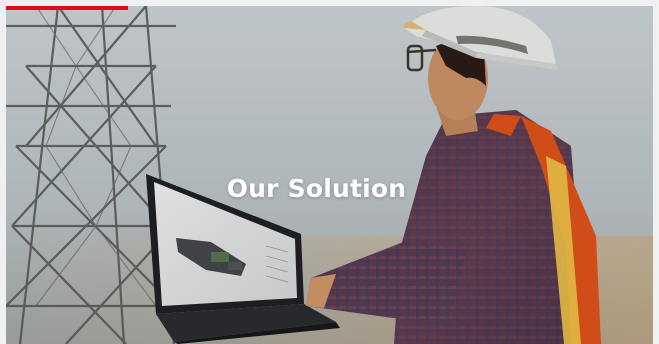 Image resolution: width=659 pixels, height=344 pixels. I want to click on hero-title: Our Solution, so click(329, 188).